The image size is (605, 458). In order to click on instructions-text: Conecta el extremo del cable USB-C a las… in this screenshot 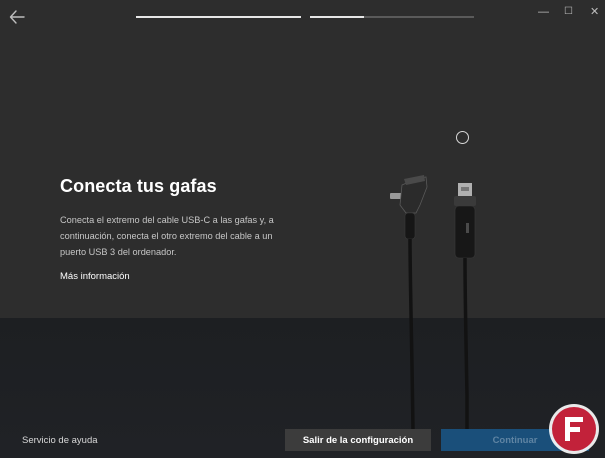, I will do `click(167, 236)`.